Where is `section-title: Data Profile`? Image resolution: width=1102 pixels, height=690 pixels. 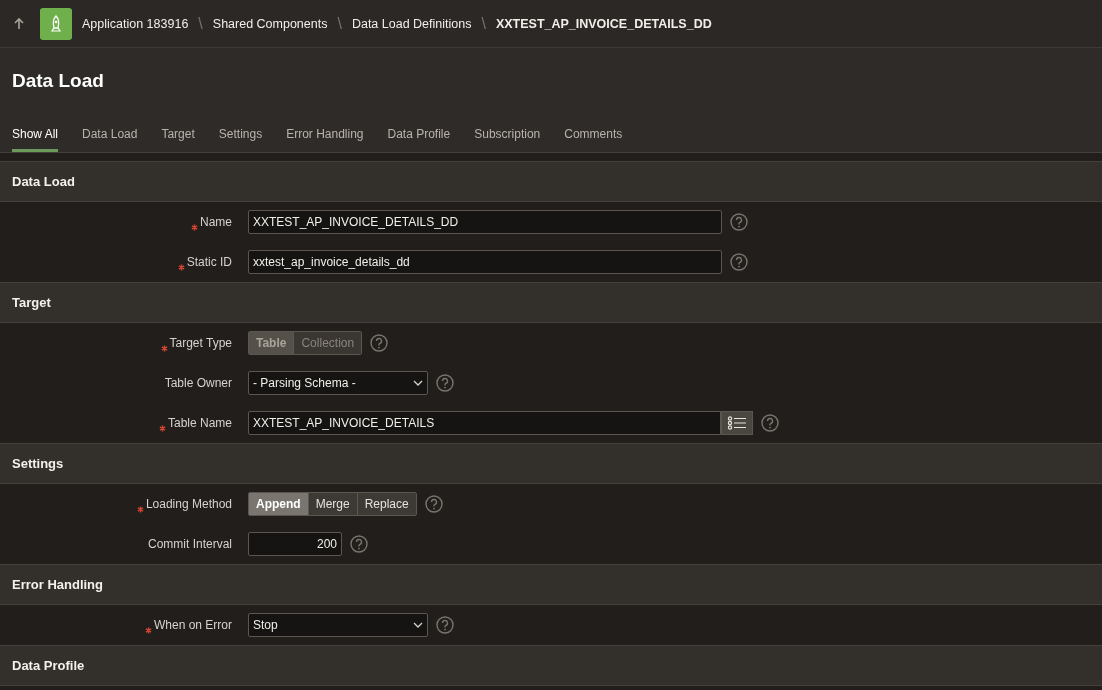 section-title: Data Profile is located at coordinates (48, 665).